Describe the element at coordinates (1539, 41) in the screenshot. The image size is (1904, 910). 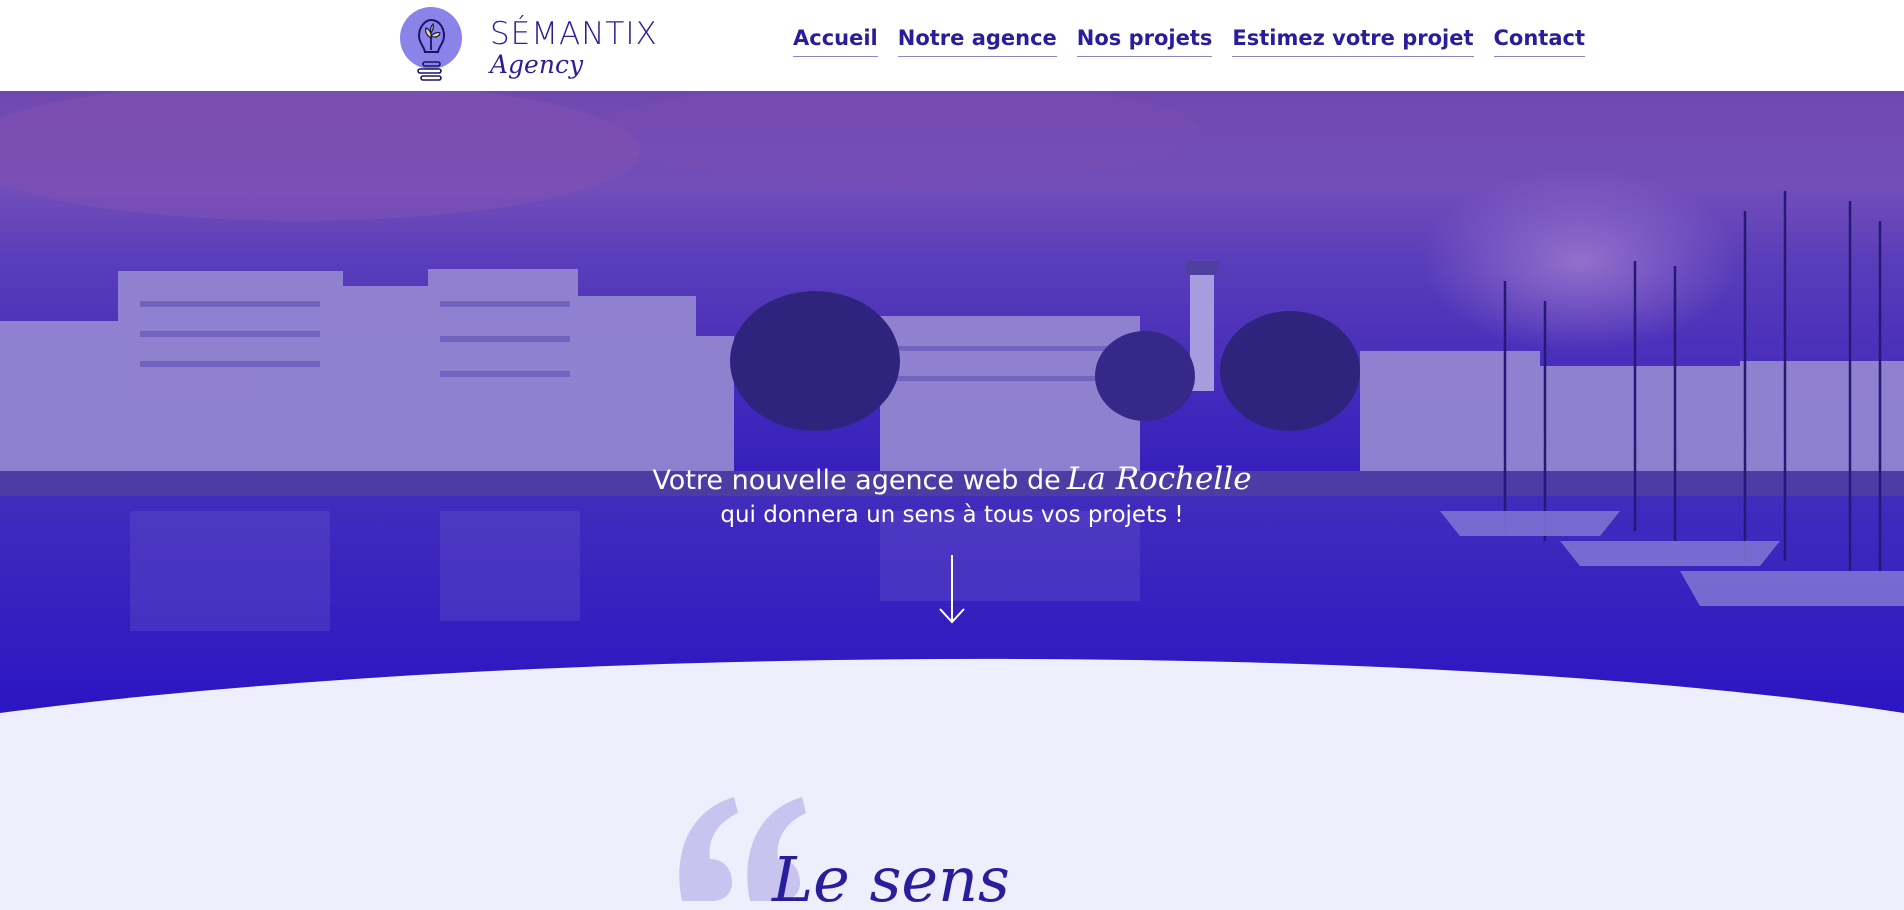
I see `nav-link-contact: Contact` at that location.